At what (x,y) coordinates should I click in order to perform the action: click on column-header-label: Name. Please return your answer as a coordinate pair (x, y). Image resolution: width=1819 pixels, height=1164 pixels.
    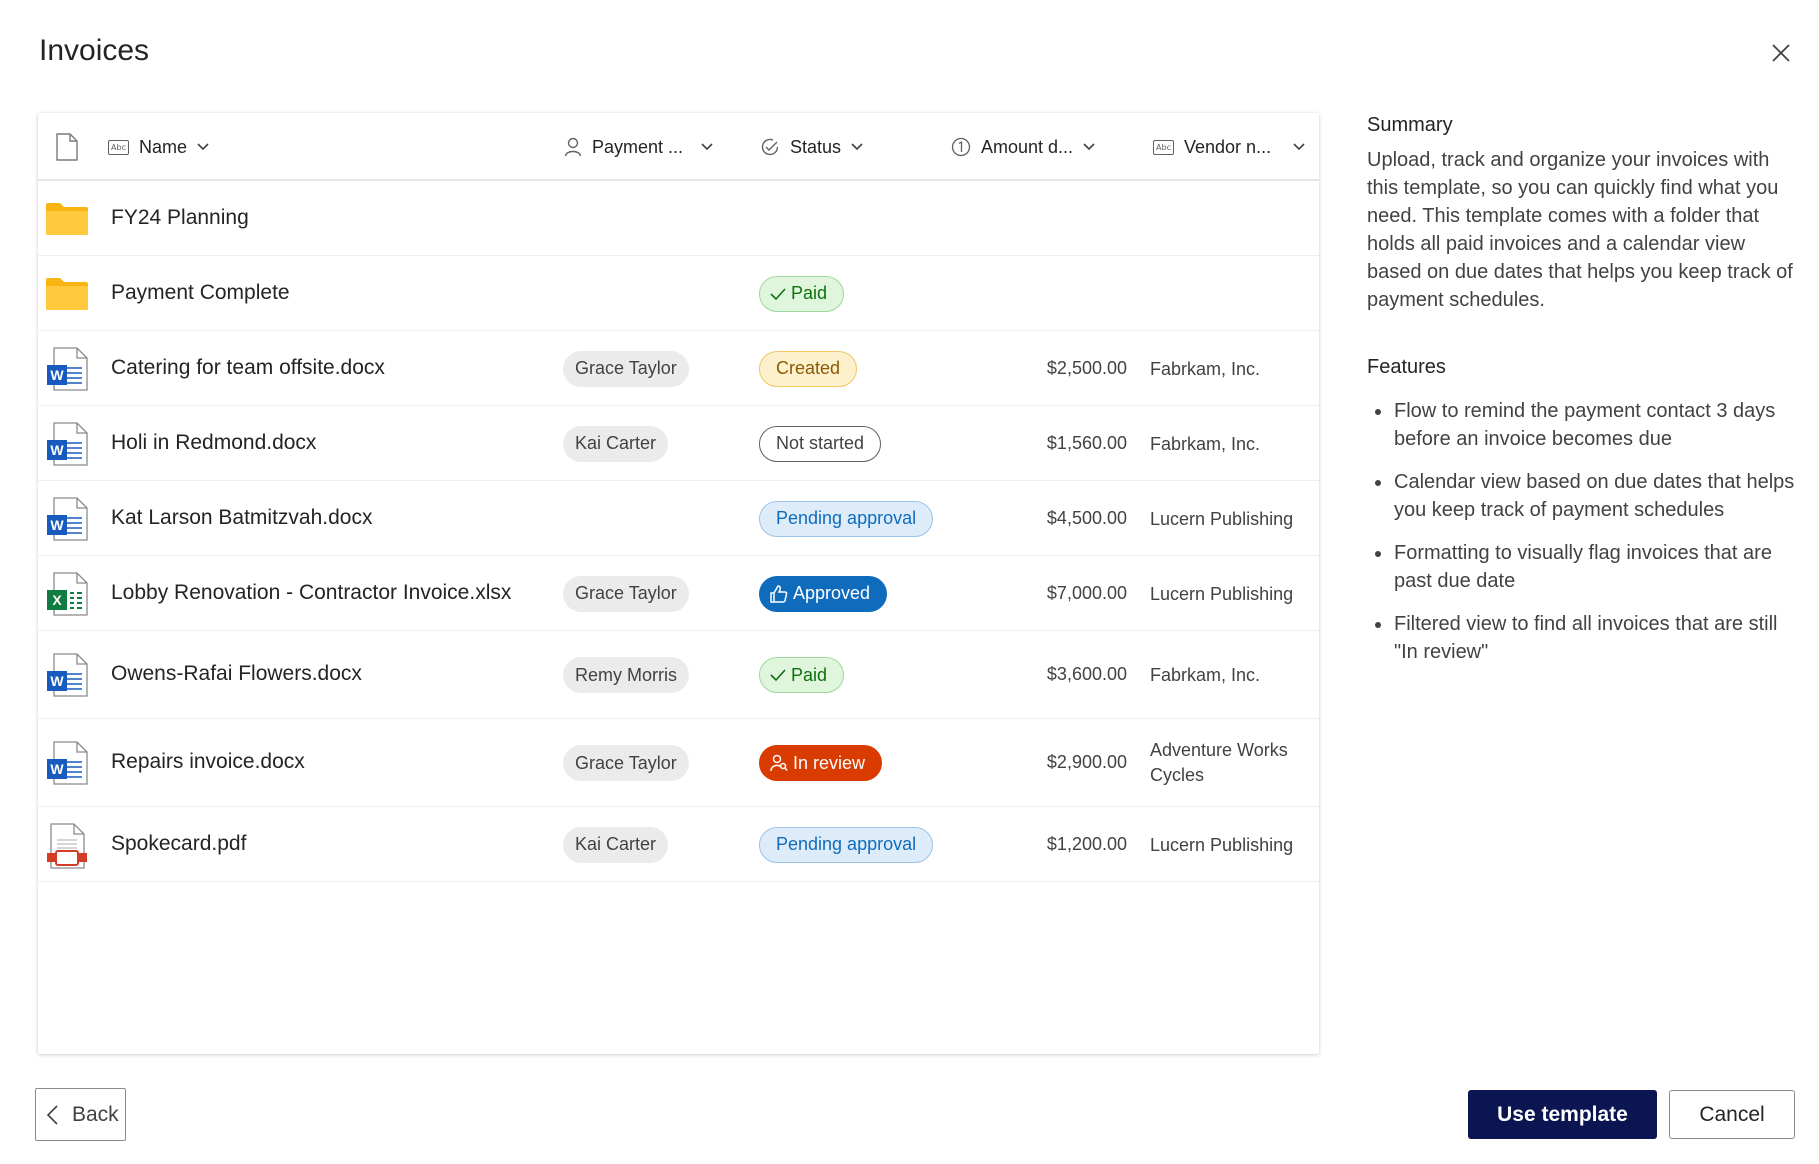
    Looking at the image, I should click on (163, 146).